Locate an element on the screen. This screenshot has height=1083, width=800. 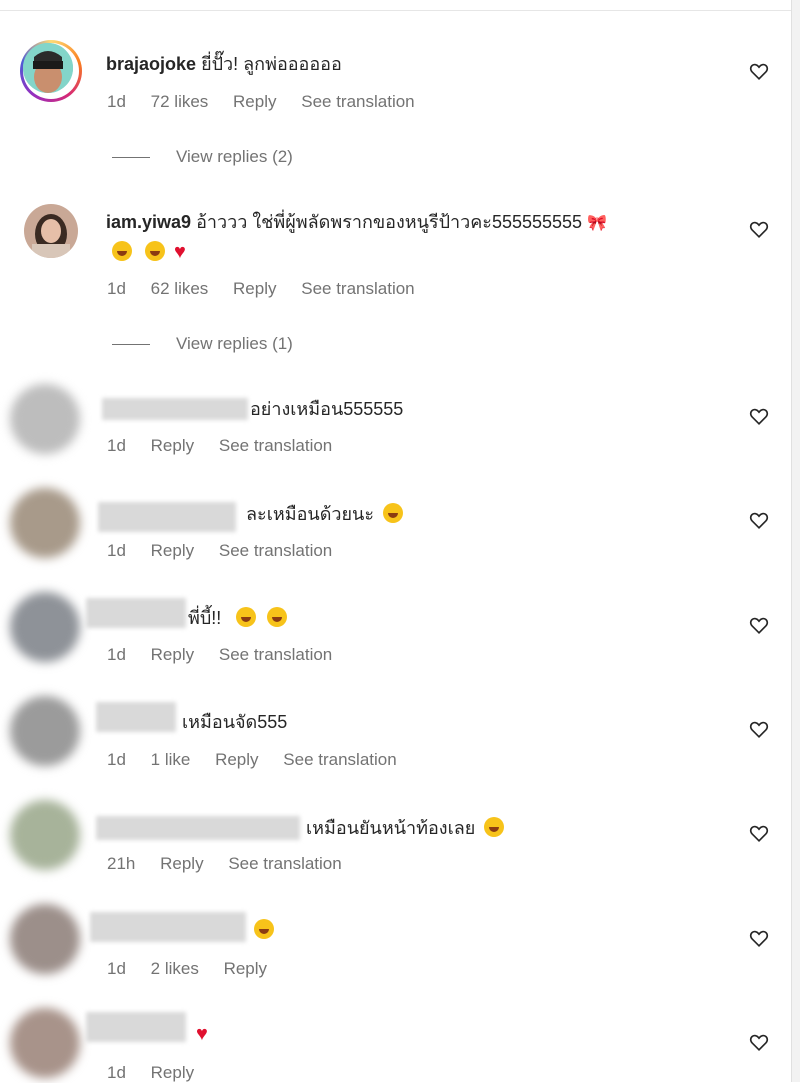
likes-count: 72 likes is located at coordinates (180, 101).